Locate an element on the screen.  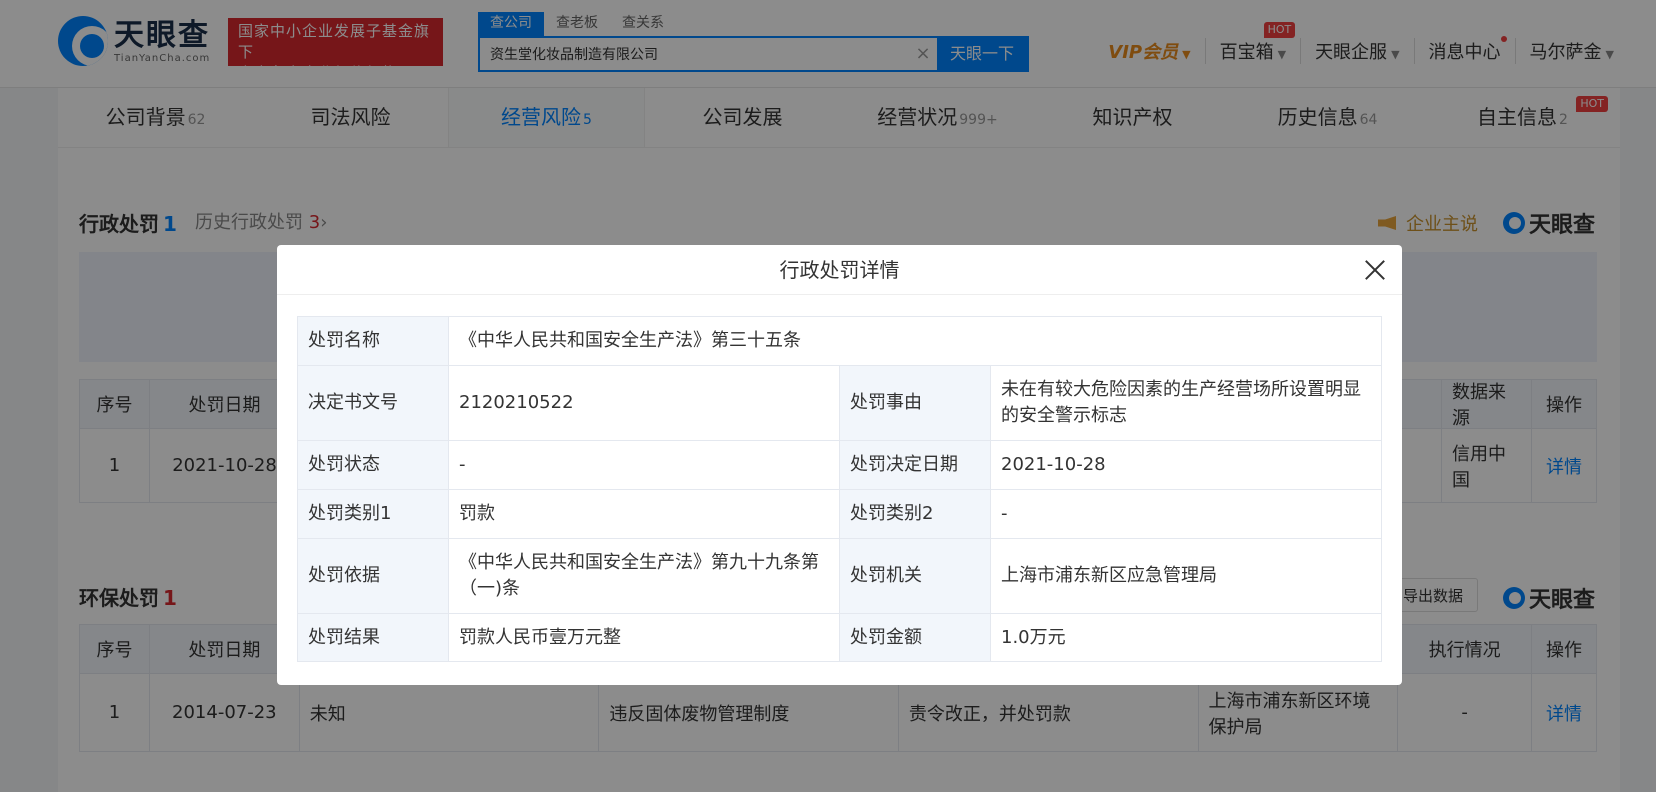
value-type1: 罚款 is located at coordinates (644, 514).